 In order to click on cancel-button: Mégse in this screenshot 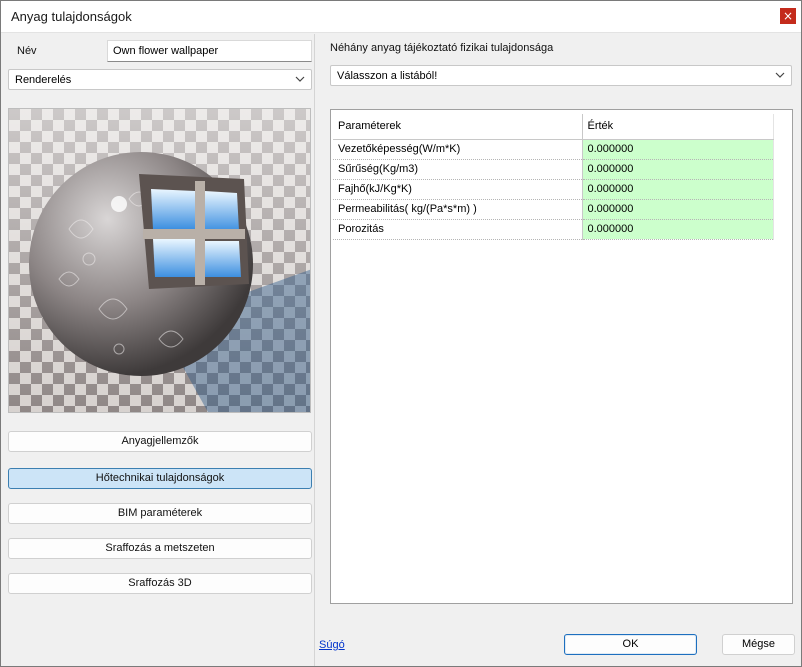, I will do `click(758, 644)`.